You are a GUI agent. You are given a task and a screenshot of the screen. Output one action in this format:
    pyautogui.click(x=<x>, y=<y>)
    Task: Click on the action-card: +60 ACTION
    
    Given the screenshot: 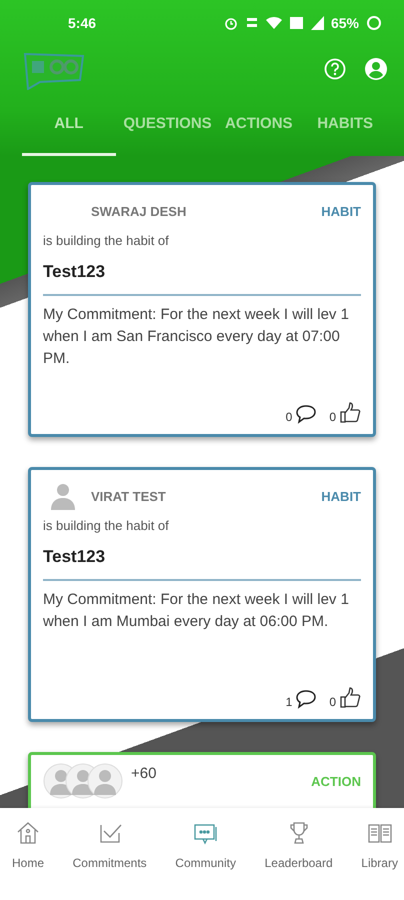 What is the action you would take?
    pyautogui.click(x=202, y=780)
    